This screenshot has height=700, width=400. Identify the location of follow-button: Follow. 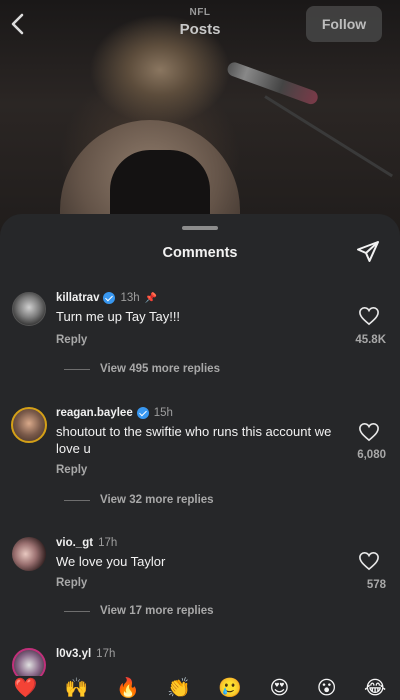
(344, 24).